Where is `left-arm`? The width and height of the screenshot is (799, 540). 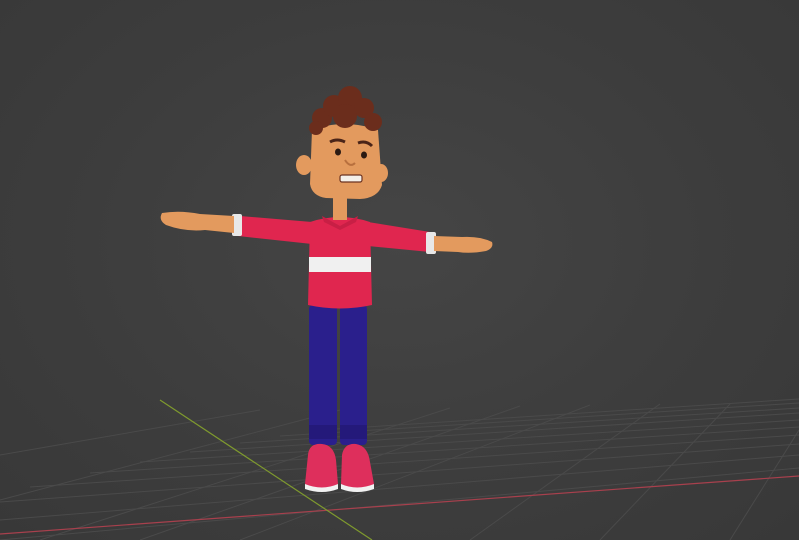
left-arm is located at coordinates (275, 230).